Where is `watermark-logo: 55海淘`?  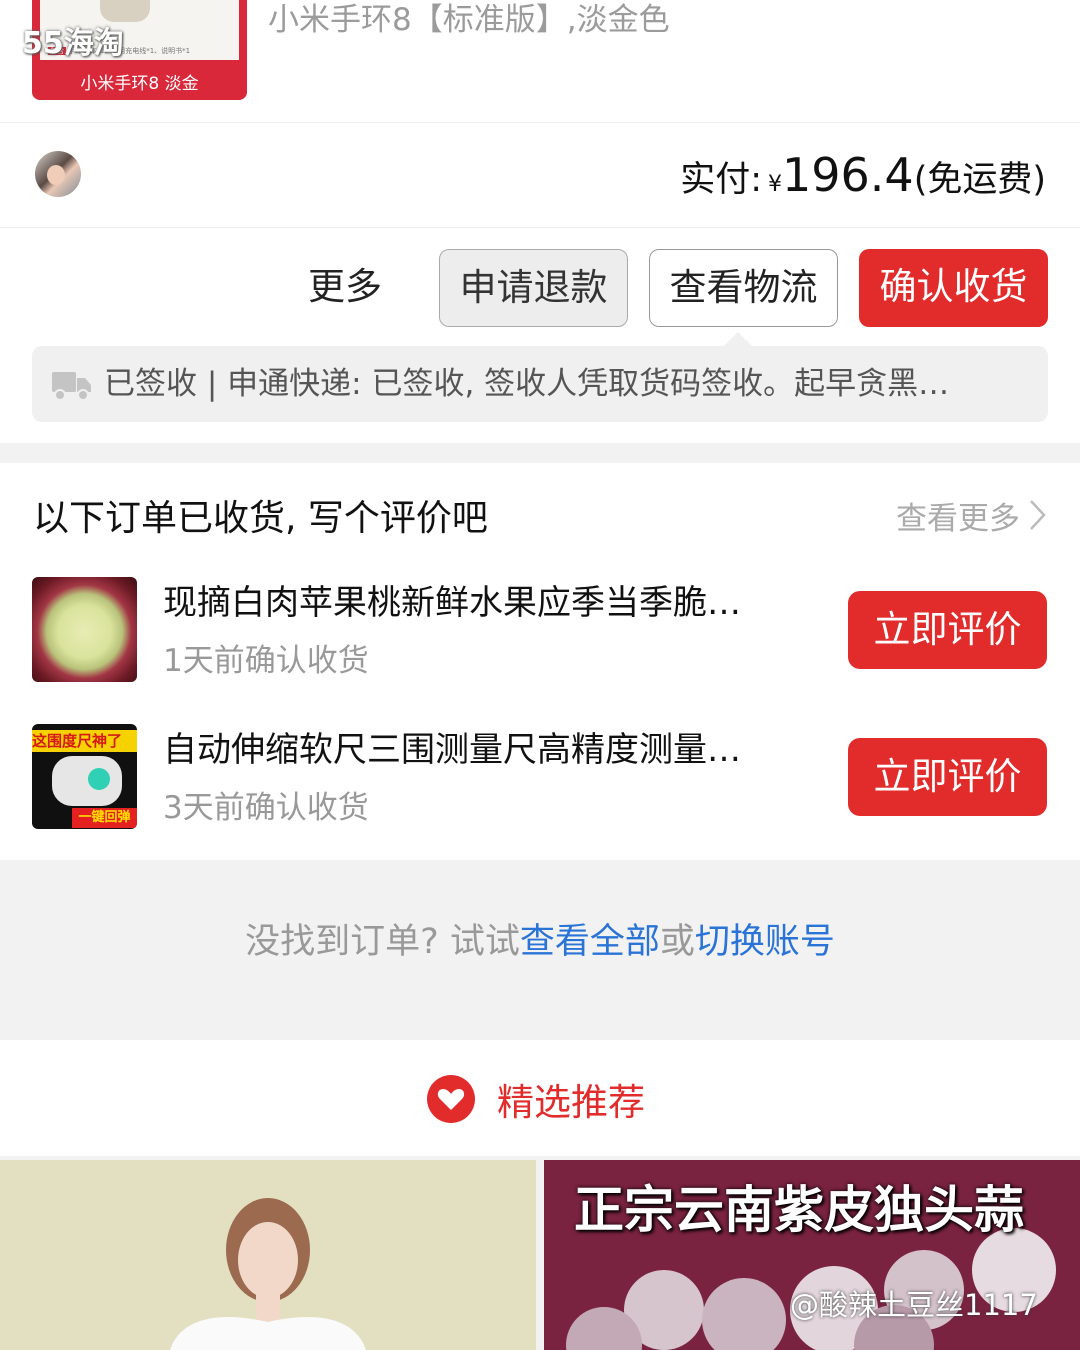
watermark-logo: 55海淘 is located at coordinates (73, 43).